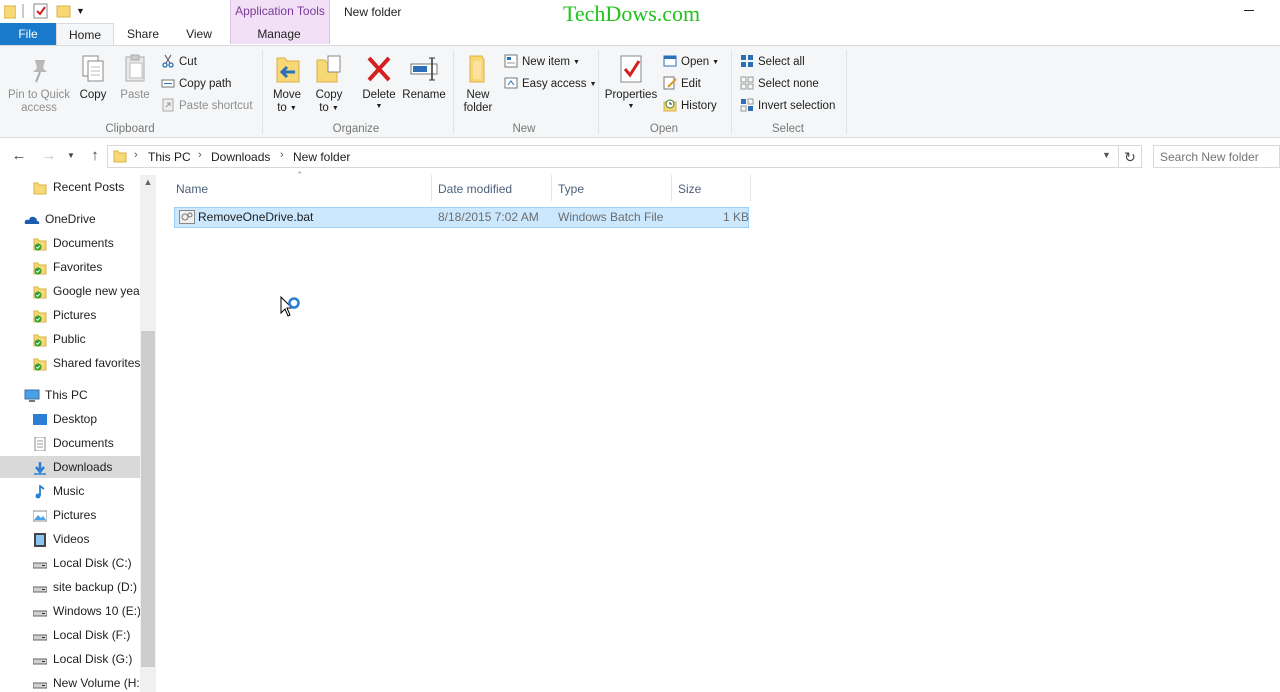 Image resolution: width=1280 pixels, height=692 pixels. What do you see at coordinates (70, 682) in the screenshot?
I see `nav-item-new-volume-h: New Volume (H:` at bounding box center [70, 682].